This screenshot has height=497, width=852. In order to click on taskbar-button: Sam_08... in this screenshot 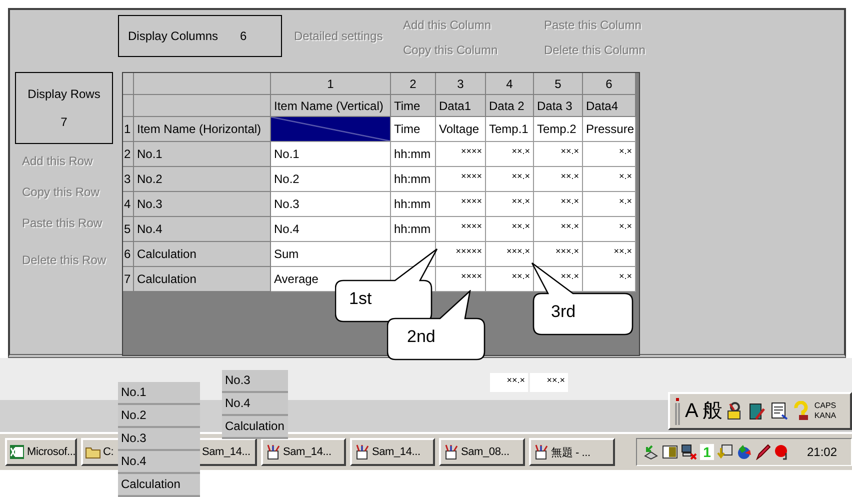, I will do `click(482, 452)`.